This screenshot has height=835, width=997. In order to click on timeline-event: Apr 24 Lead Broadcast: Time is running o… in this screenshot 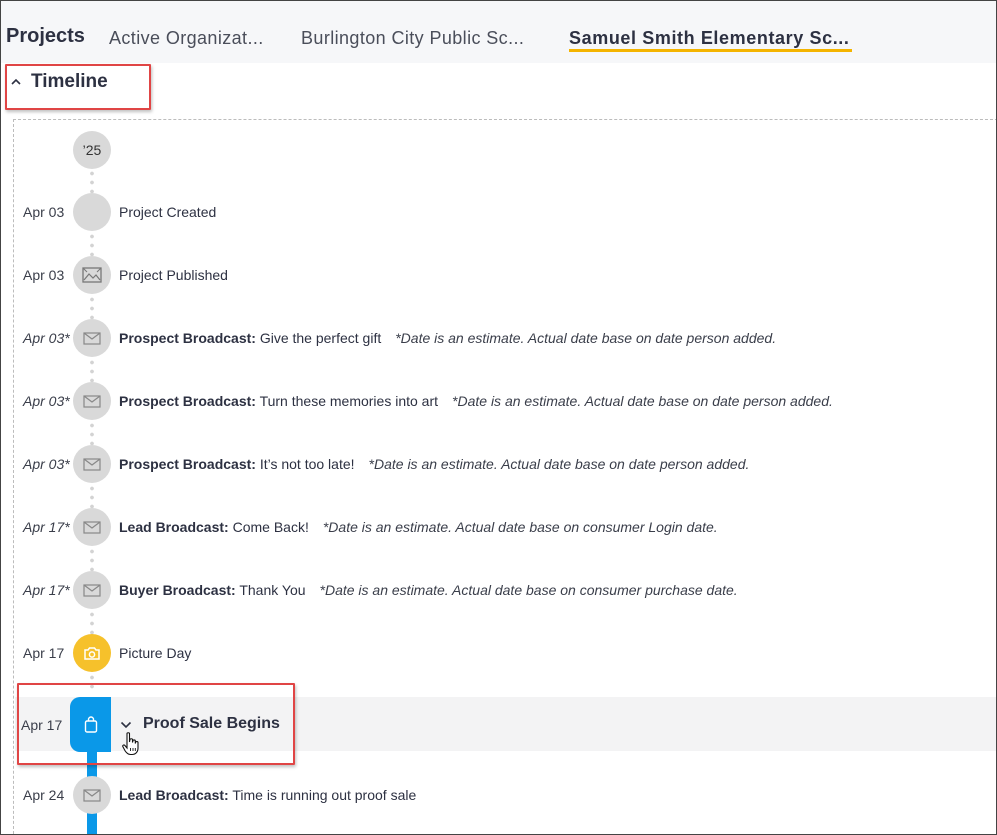, I will do `click(498, 795)`.